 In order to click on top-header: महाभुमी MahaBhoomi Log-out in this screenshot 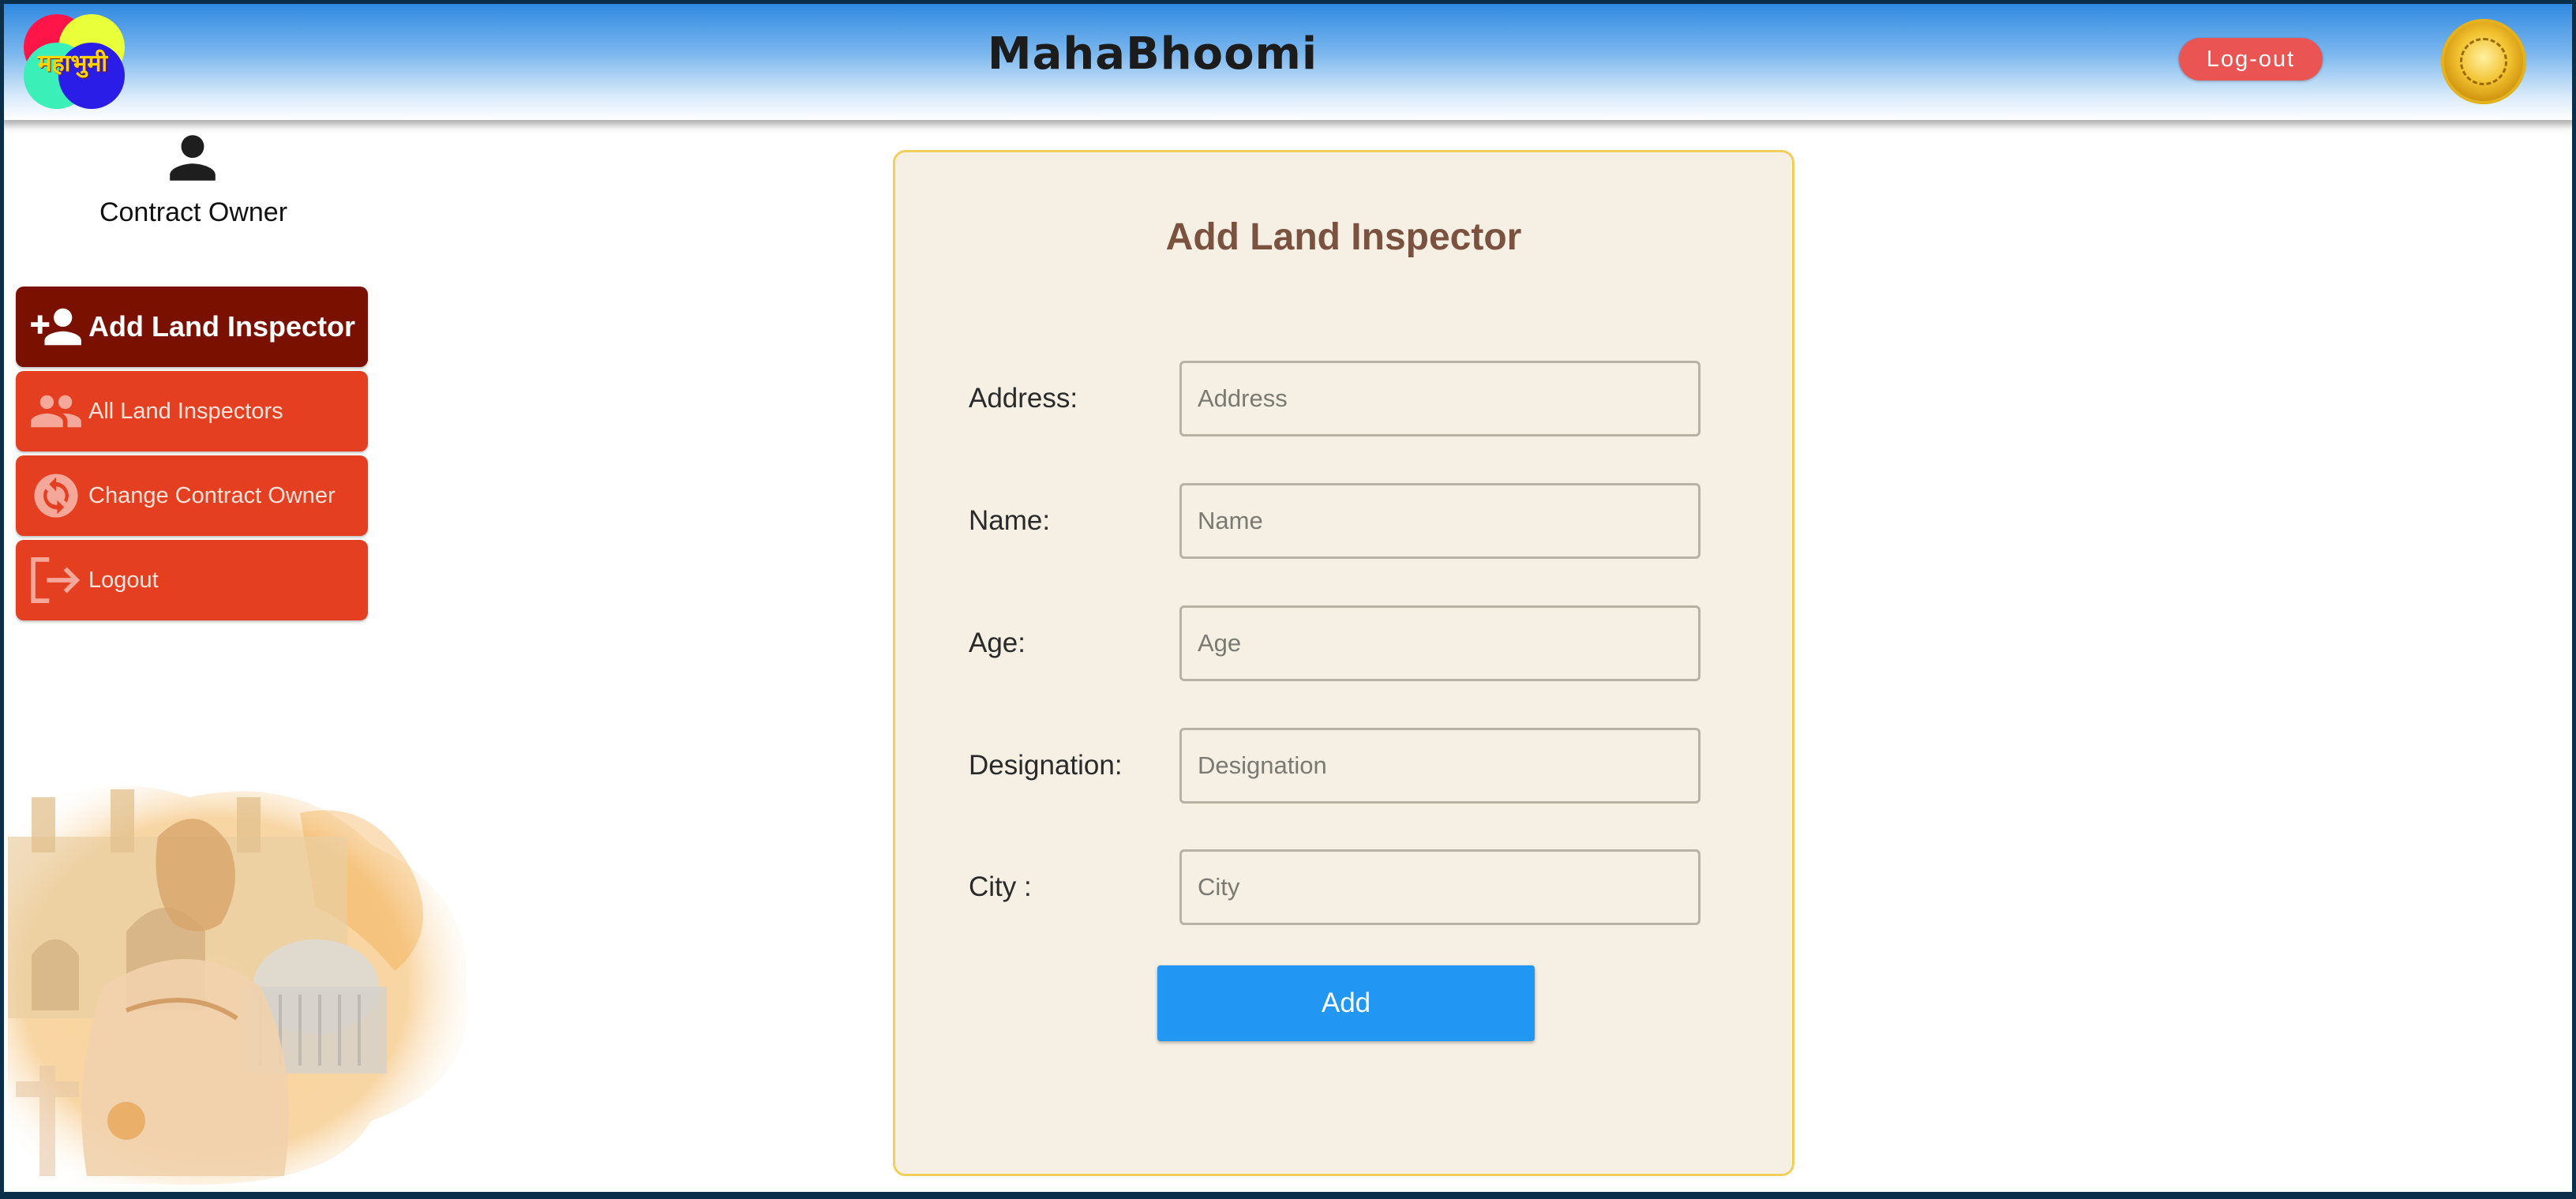, I will do `click(1288, 60)`.